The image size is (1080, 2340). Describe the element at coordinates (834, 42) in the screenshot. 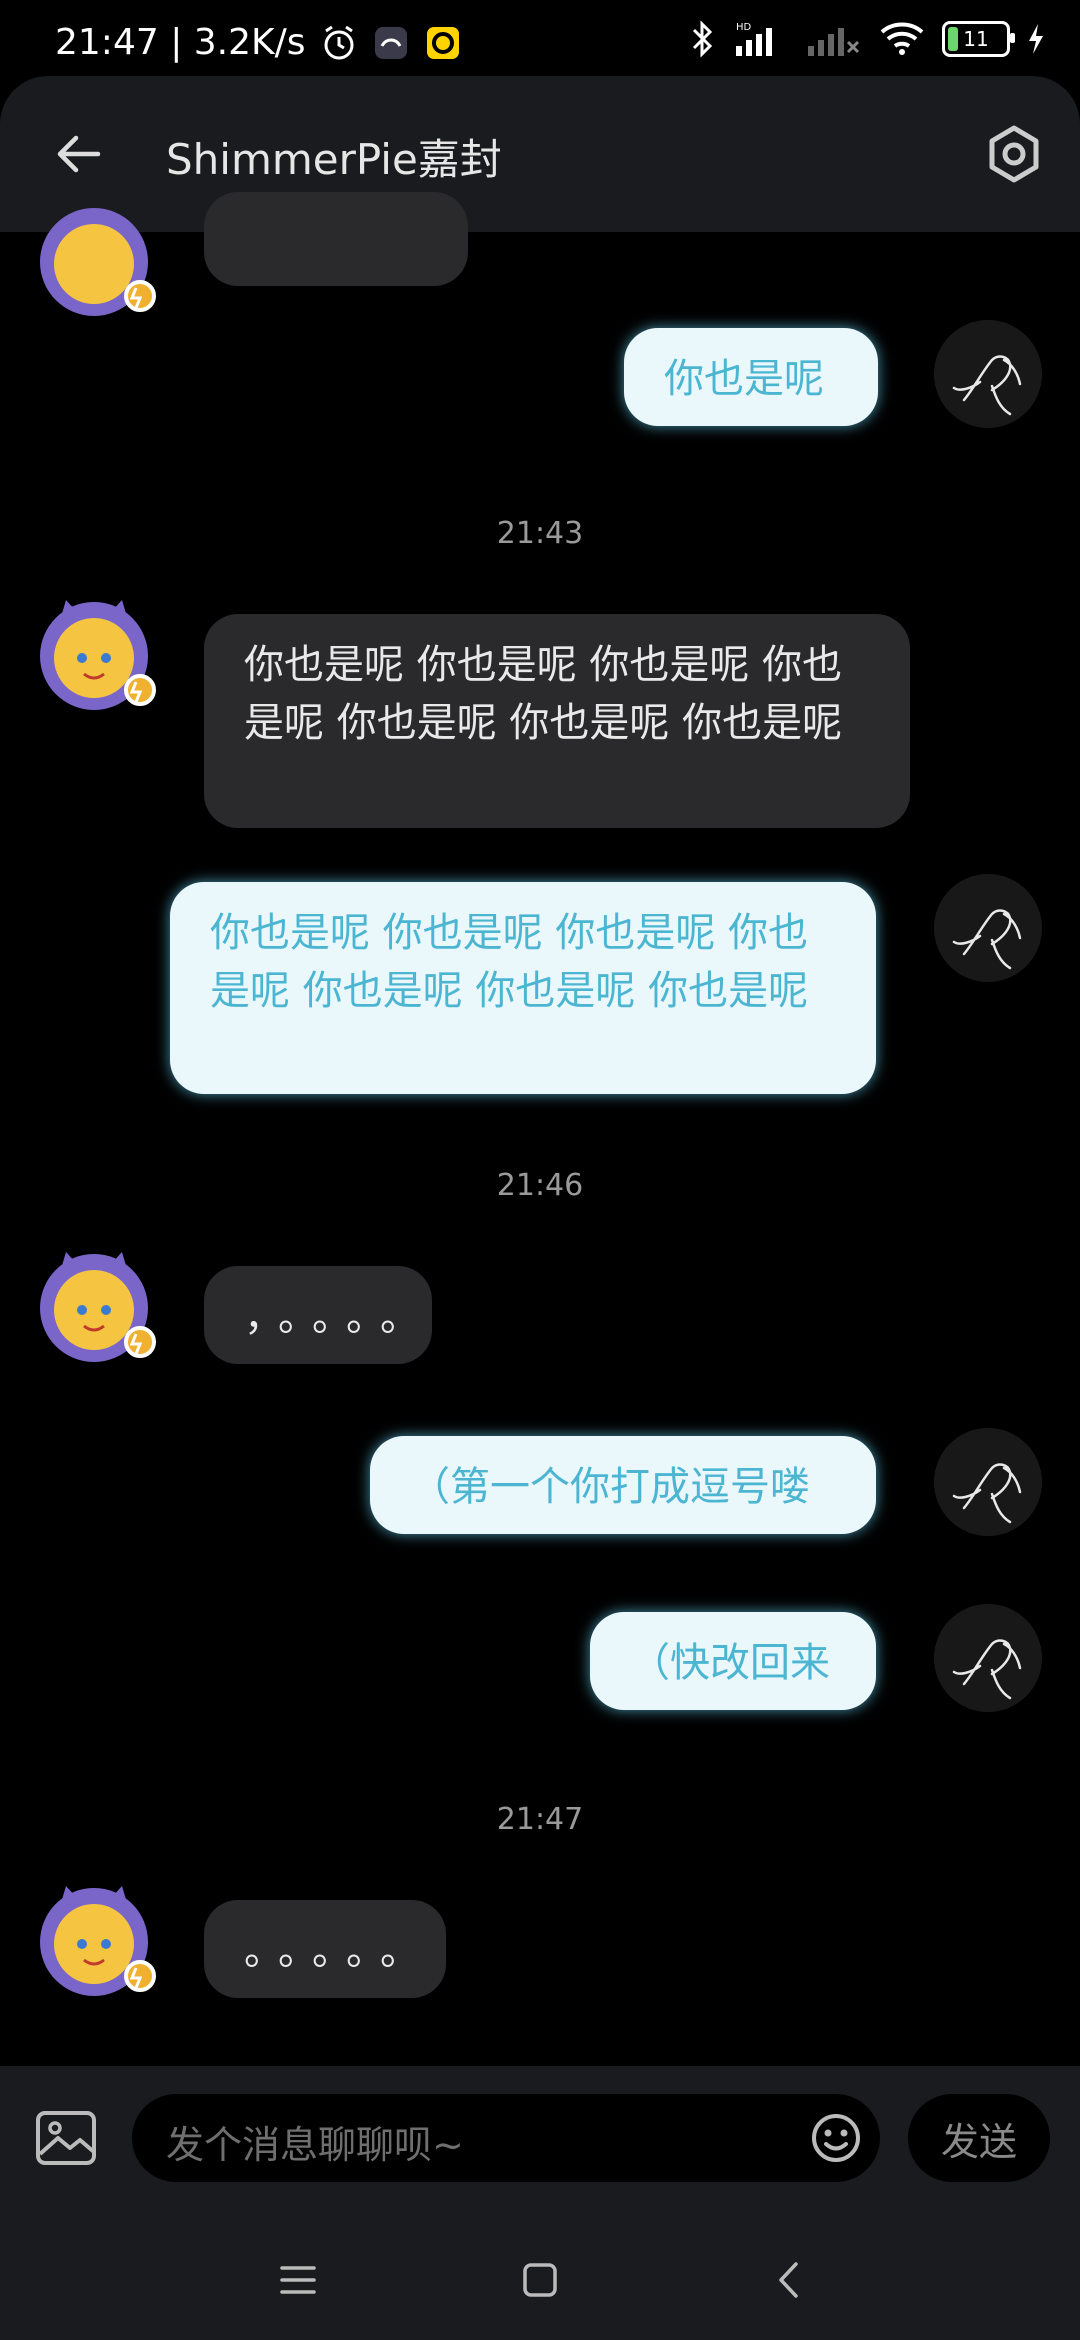

I see `signal-2-icon` at that location.